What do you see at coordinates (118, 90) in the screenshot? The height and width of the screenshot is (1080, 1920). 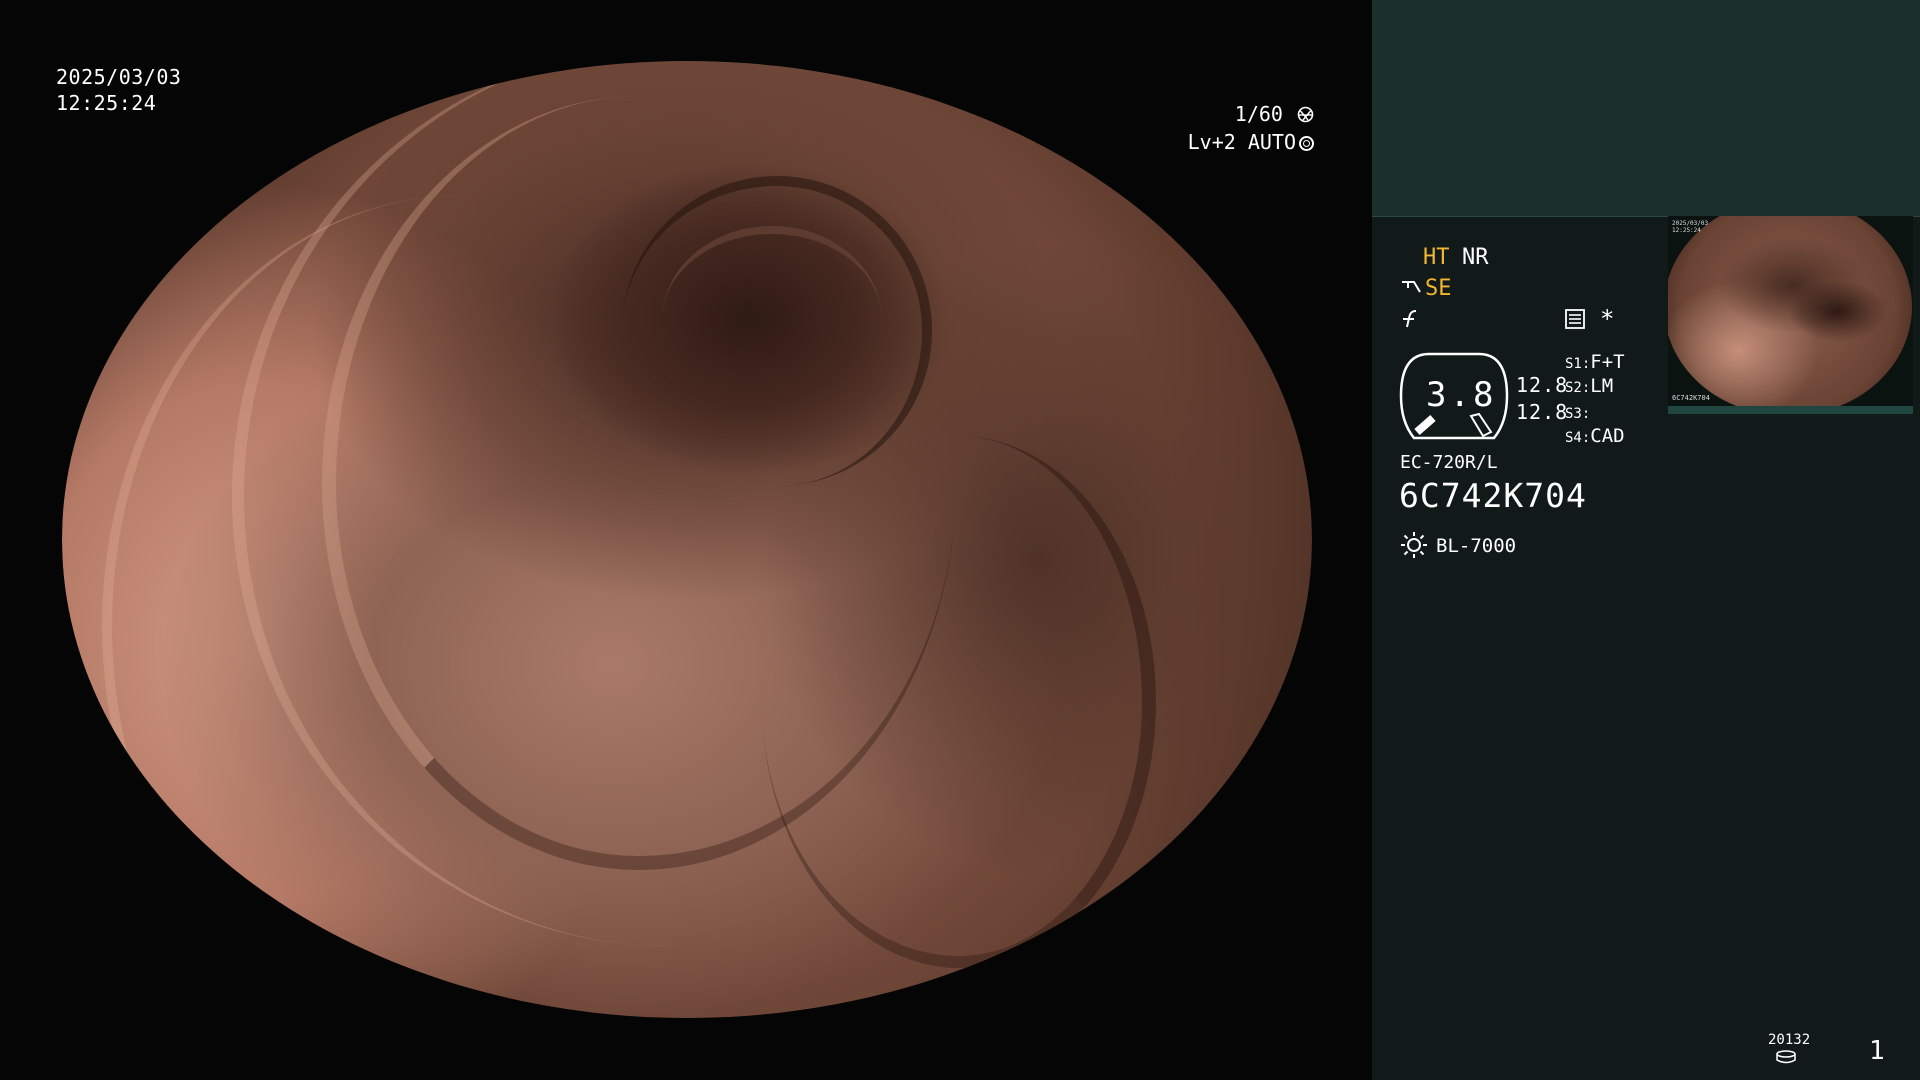 I see `endoscope-timestamp: 2025/03/03 12:25:24` at bounding box center [118, 90].